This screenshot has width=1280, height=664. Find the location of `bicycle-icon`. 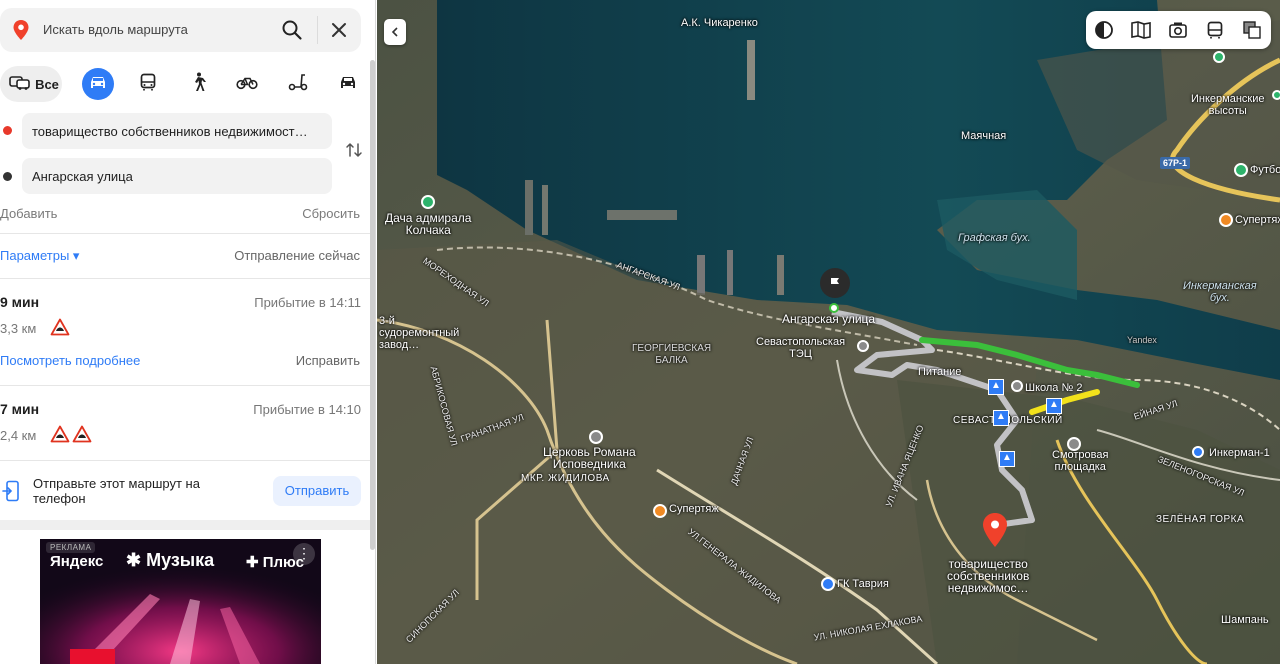

bicycle-icon is located at coordinates (247, 84).